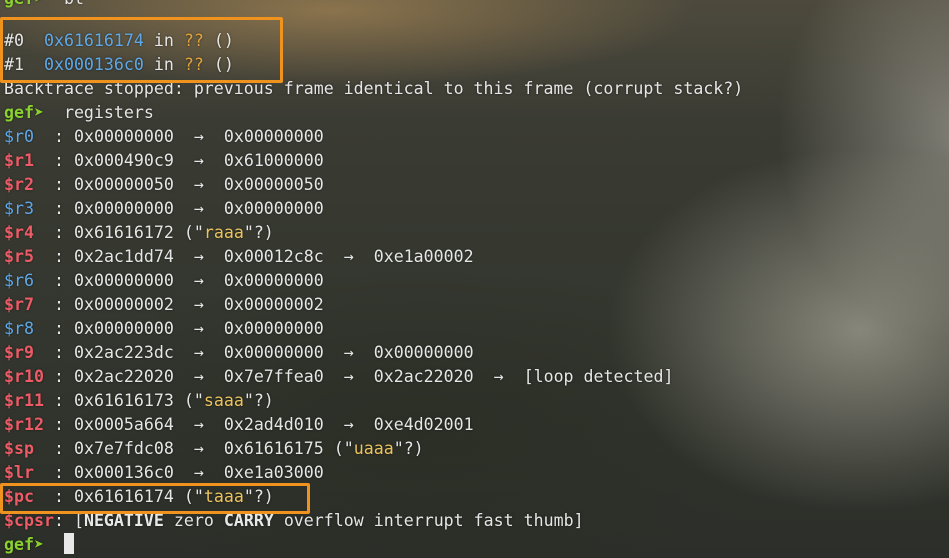  I want to click on register-value: 0x0005a664, so click(123, 424).